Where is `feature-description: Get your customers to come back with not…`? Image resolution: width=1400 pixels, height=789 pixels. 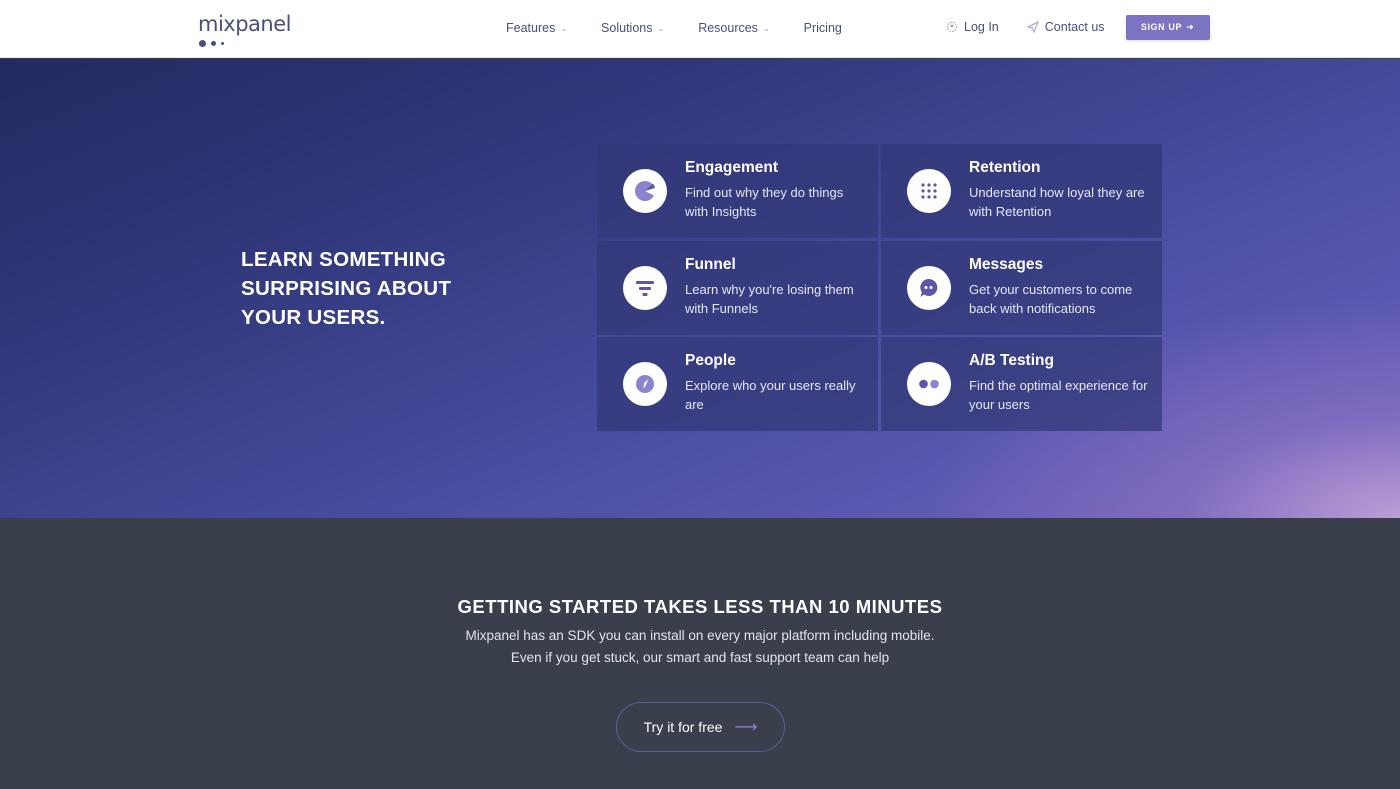
feature-description: Get your customers to come back with not… is located at coordinates (1051, 298).